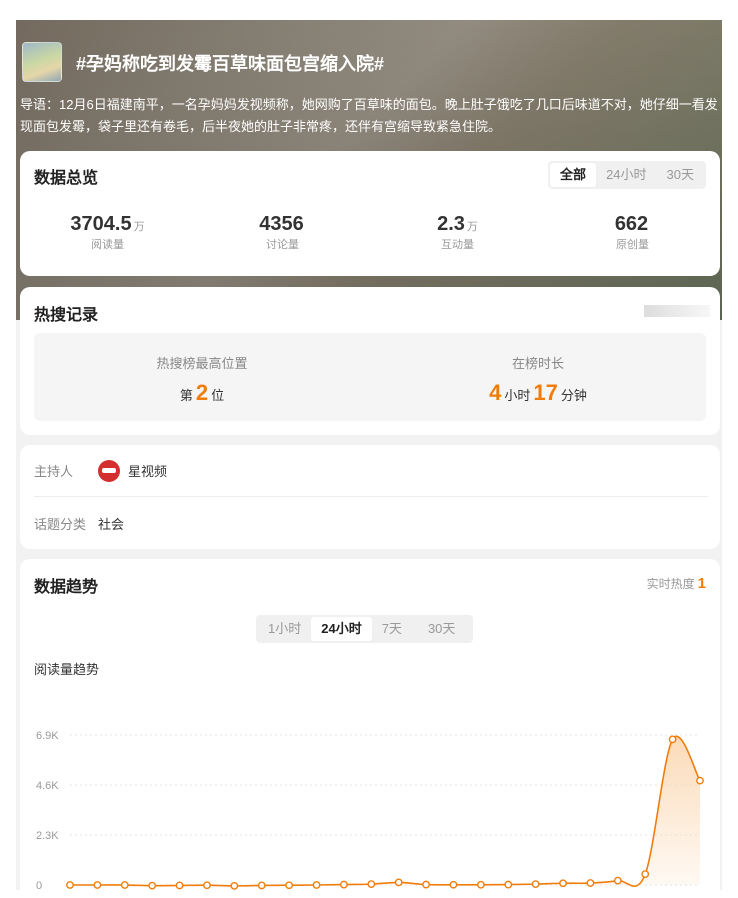 The width and height of the screenshot is (738, 898). Describe the element at coordinates (47, 736) in the screenshot. I see `y-tick-label: 6.9K` at that location.